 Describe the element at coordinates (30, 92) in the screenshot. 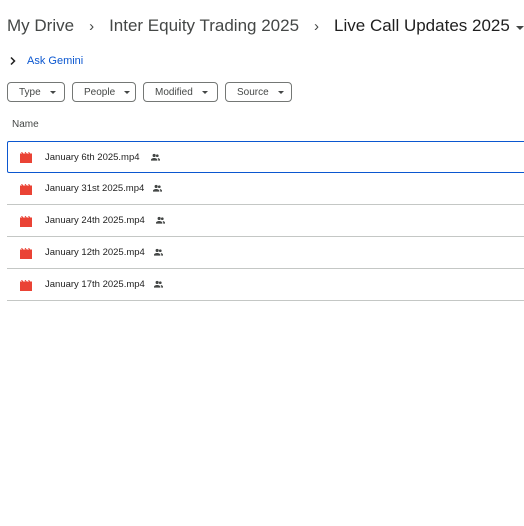

I see `filter-type-label: Type` at that location.